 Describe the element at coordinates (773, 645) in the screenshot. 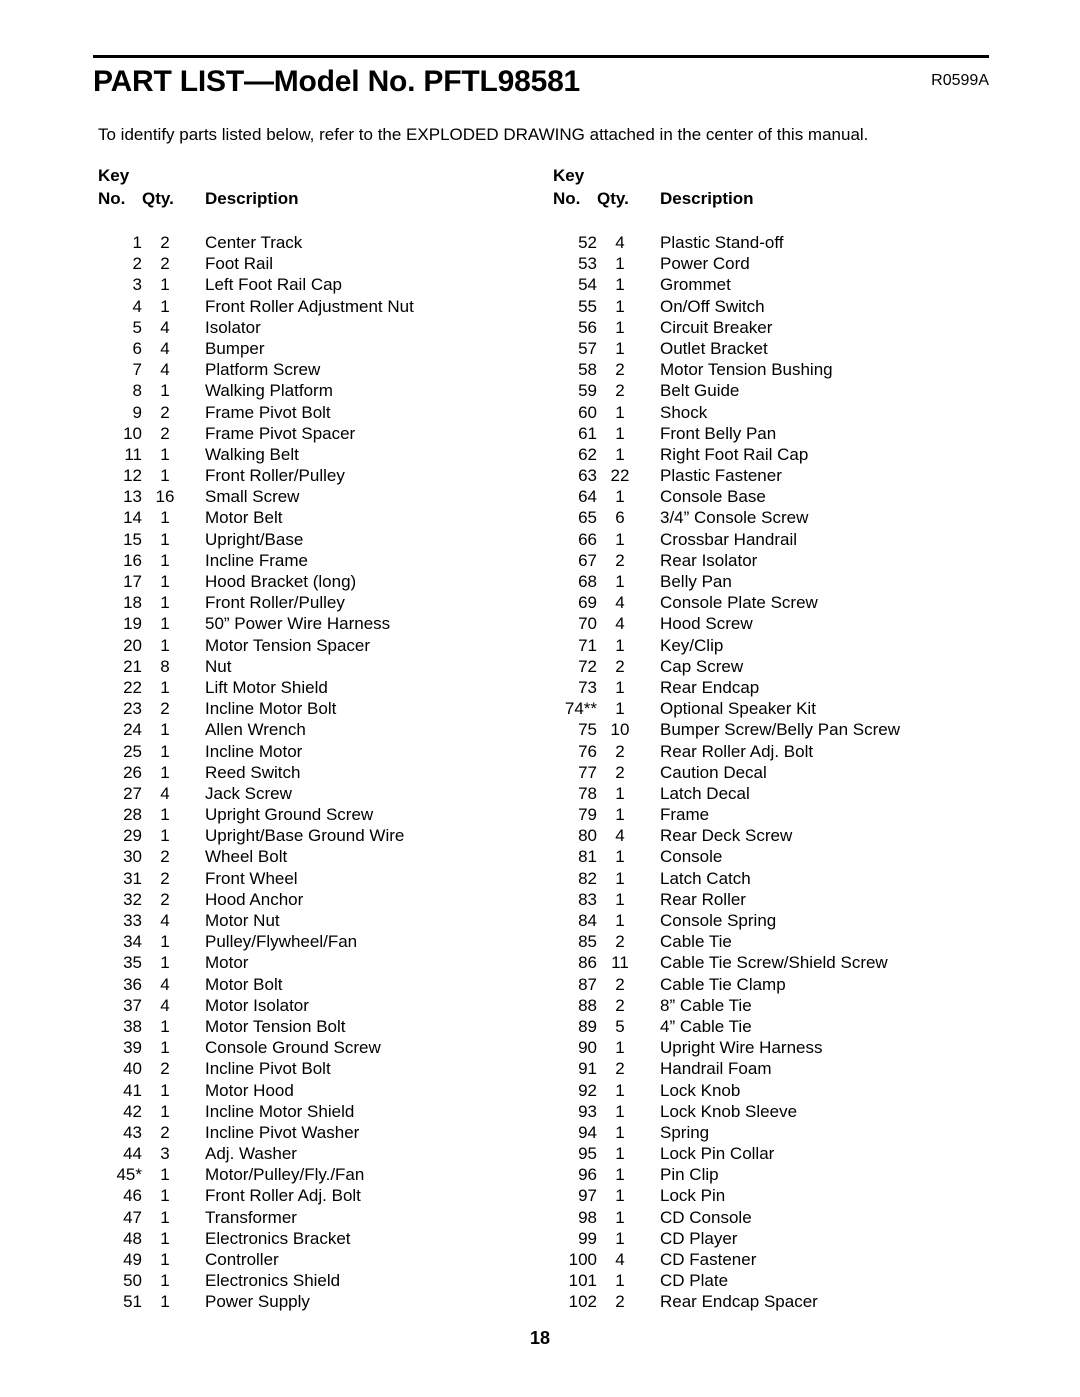

I see `table-row: 71 1 Key/Clip` at that location.